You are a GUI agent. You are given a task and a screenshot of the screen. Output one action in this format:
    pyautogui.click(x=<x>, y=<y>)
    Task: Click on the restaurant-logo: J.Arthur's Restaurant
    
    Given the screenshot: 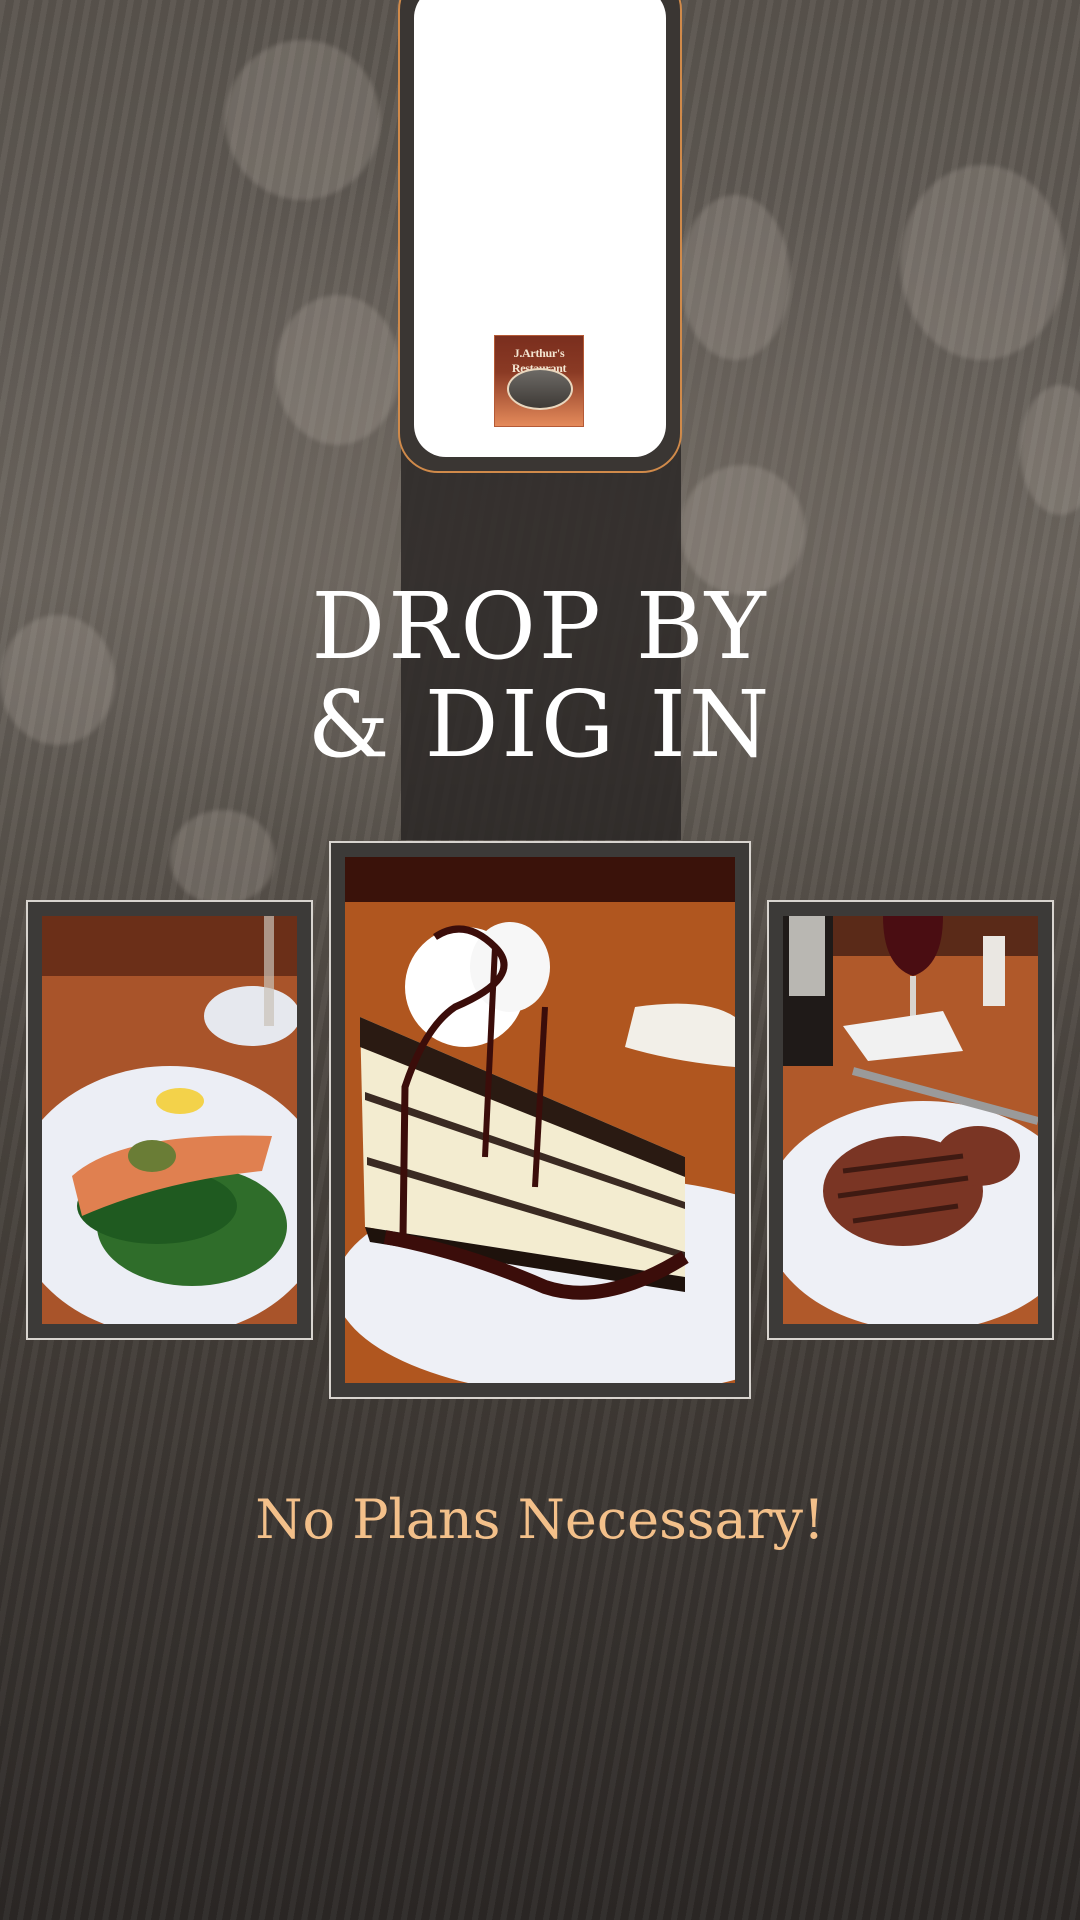 What is the action you would take?
    pyautogui.click(x=539, y=381)
    